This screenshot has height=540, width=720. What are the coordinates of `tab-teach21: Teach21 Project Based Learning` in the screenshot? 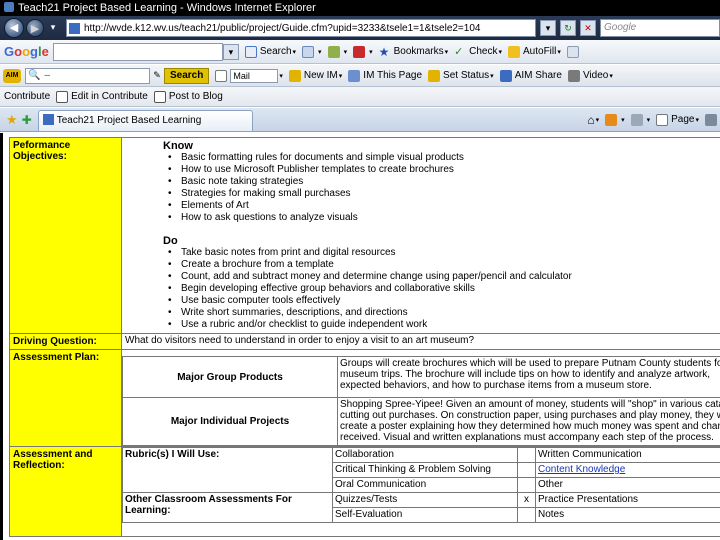 It's located at (145, 120).